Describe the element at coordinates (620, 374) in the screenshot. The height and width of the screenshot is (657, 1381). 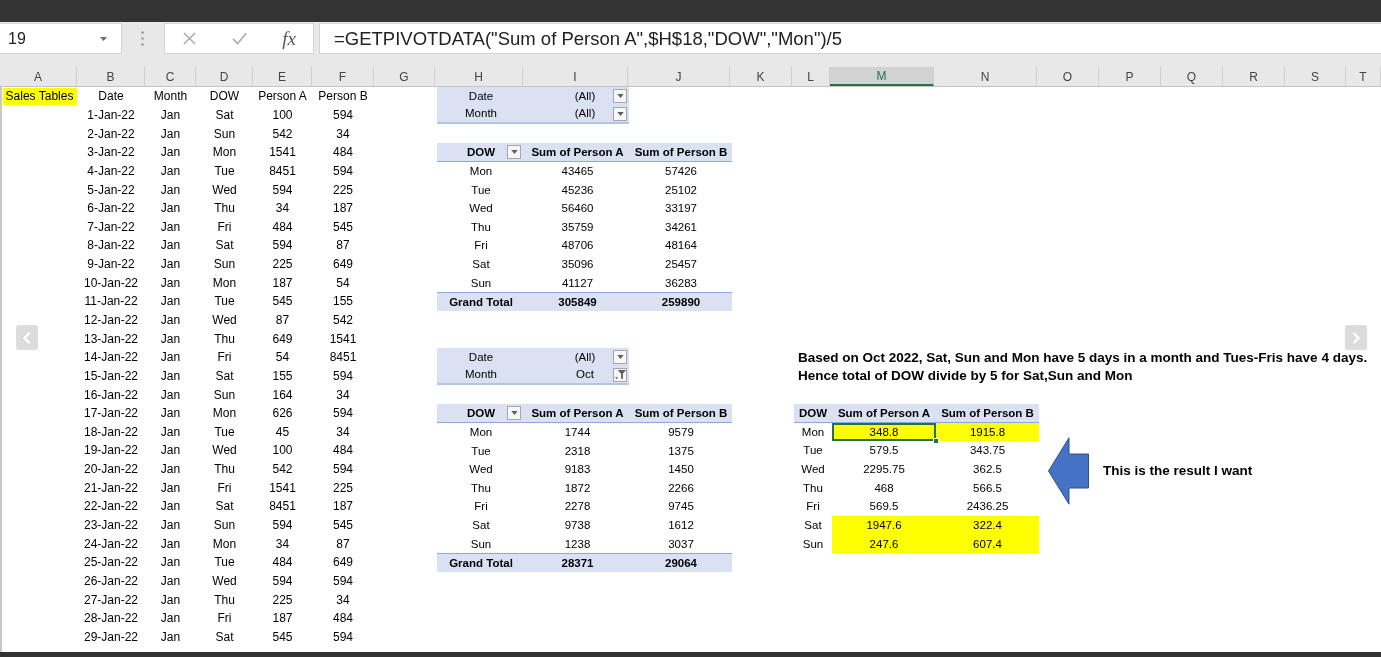
I see `filter-button` at that location.